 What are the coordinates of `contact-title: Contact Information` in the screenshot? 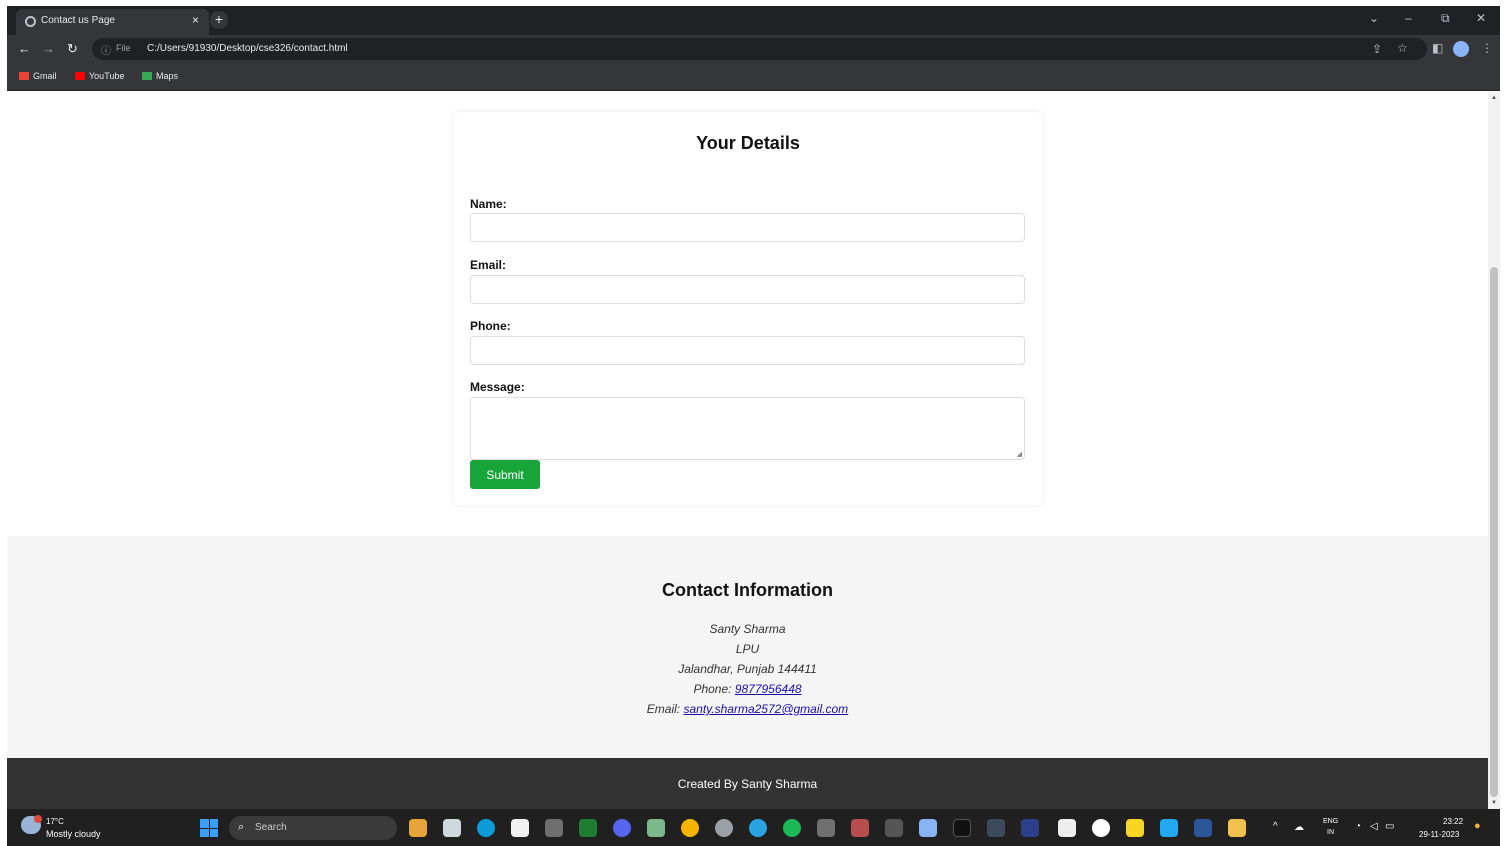 It's located at (747, 590).